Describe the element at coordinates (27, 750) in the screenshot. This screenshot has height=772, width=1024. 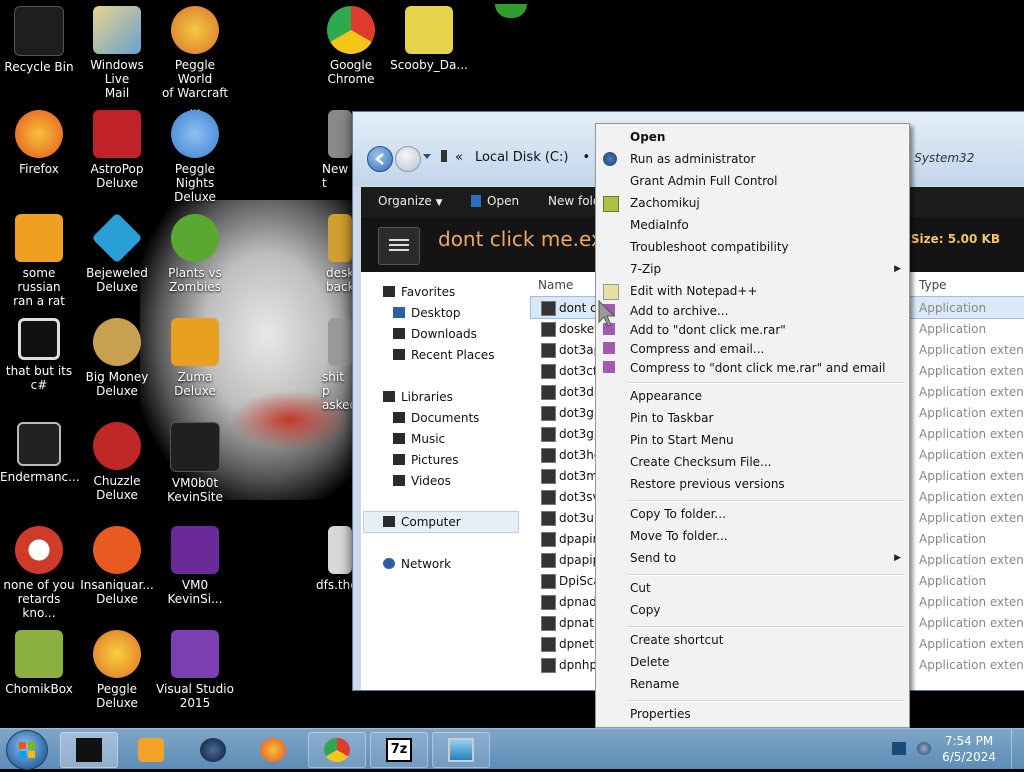
I see `start-button` at that location.